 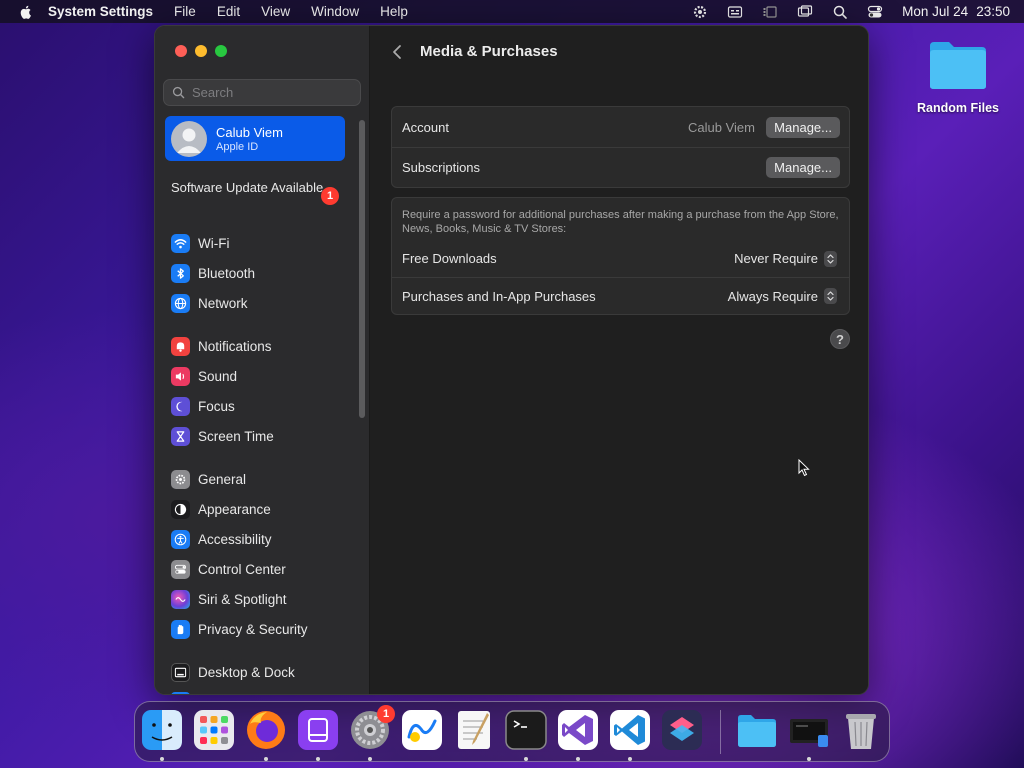 I want to click on vscode-icon, so click(x=630, y=730).